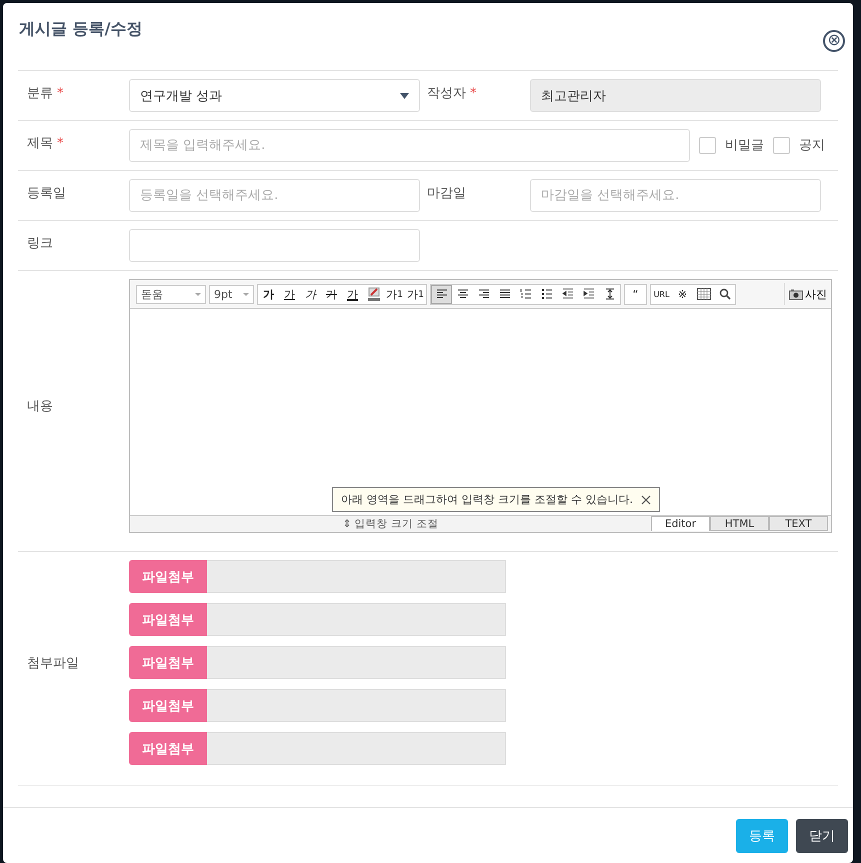 This screenshot has height=863, width=861. I want to click on align-left-button, so click(441, 294).